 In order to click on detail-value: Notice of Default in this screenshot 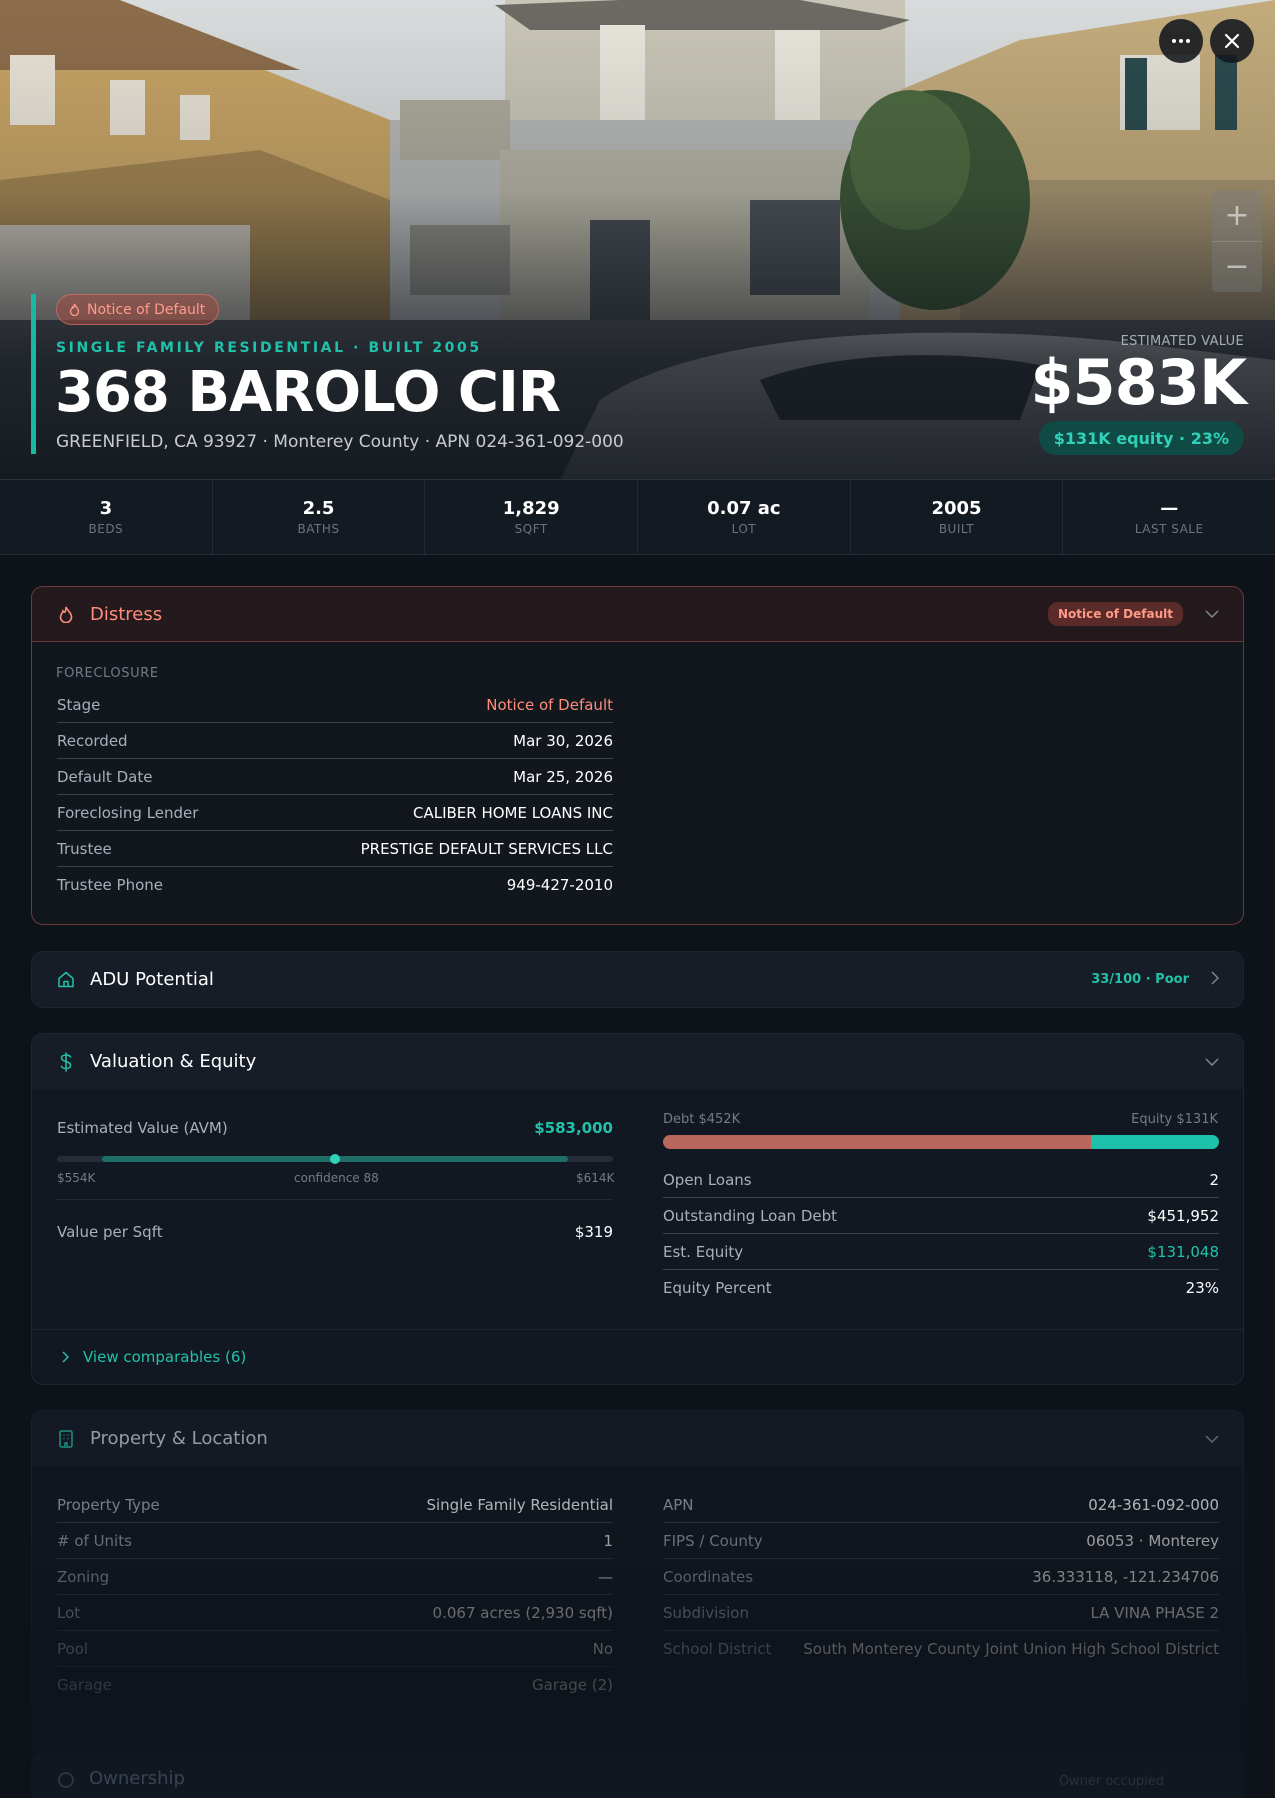, I will do `click(549, 704)`.